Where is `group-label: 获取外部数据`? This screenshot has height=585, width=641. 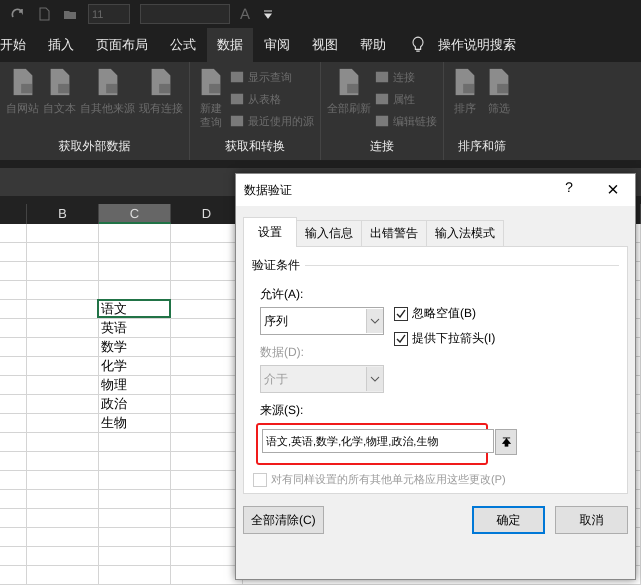 group-label: 获取外部数据 is located at coordinates (95, 146).